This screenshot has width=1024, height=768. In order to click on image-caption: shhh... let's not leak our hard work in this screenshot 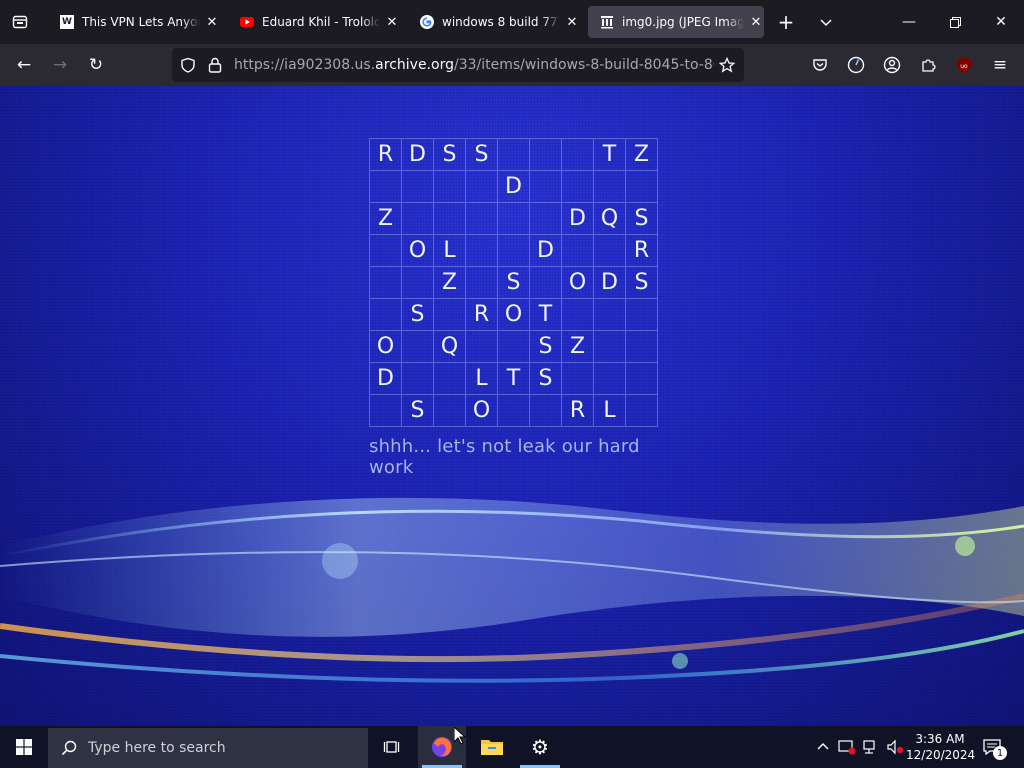, I will do `click(504, 457)`.